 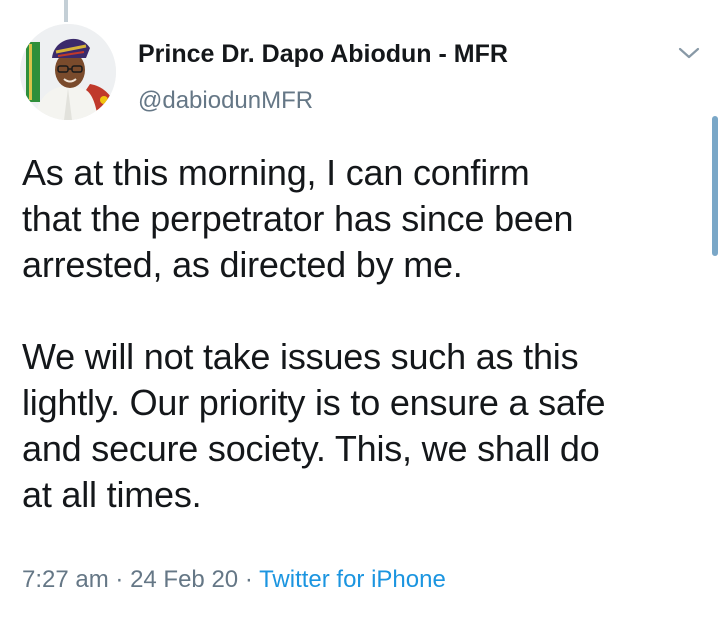 I want to click on thread-connector-line, so click(x=66, y=11).